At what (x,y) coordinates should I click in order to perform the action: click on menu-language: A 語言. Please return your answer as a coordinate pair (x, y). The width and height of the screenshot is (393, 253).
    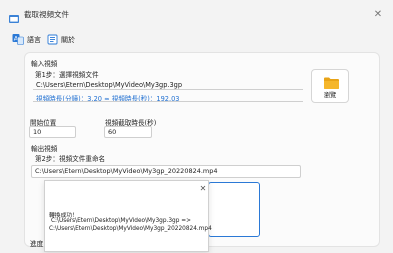
    Looking at the image, I should click on (26, 40).